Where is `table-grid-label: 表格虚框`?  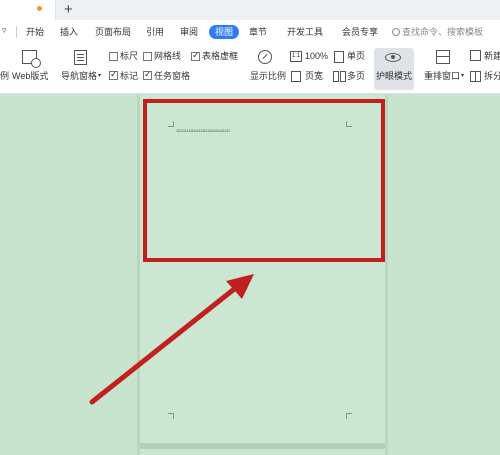
table-grid-label: 表格虚框 is located at coordinates (220, 56).